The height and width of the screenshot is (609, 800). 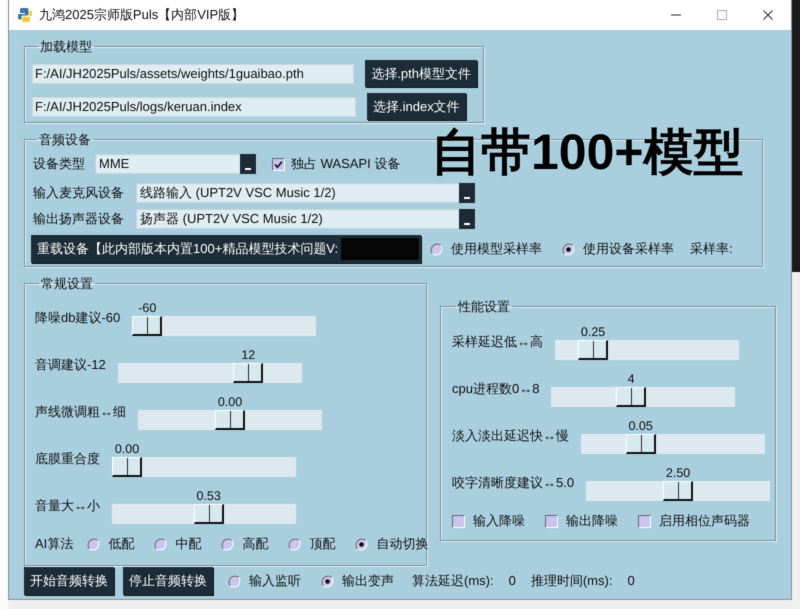 I want to click on checkbox-label: 输出降噪, so click(x=592, y=521).